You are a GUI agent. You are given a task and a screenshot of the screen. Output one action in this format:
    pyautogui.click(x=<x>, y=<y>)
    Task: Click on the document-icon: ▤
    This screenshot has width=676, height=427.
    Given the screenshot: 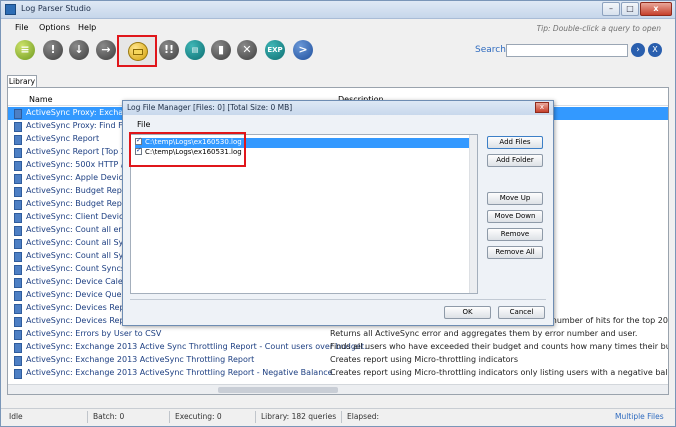 What is the action you would take?
    pyautogui.click(x=195, y=50)
    